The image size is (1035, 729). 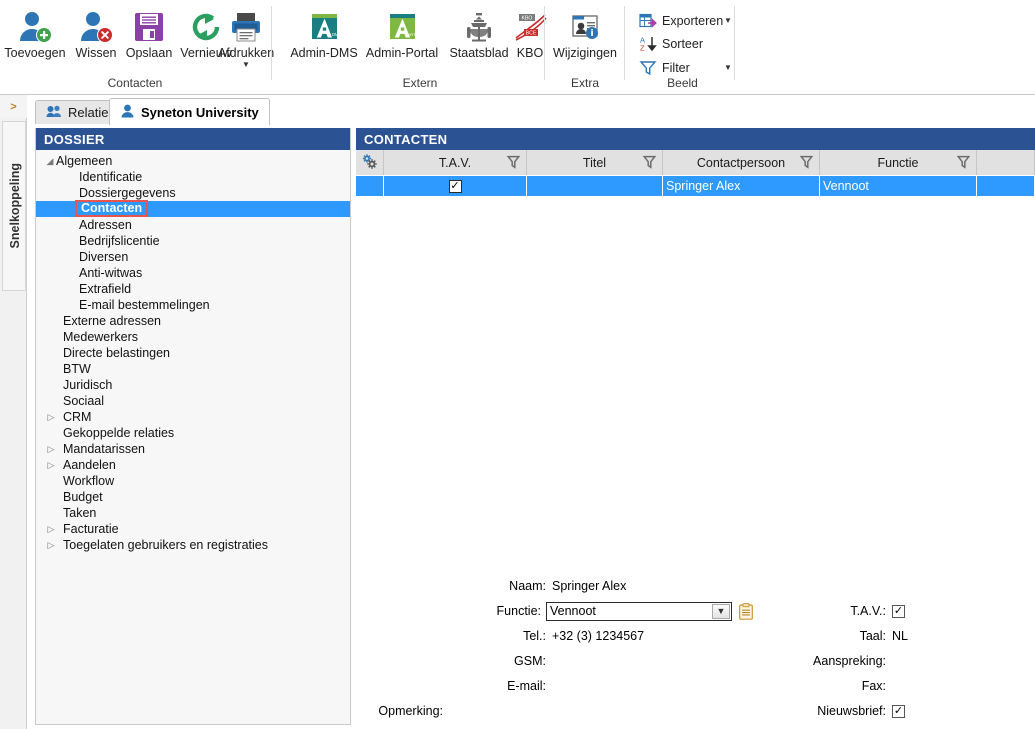 What do you see at coordinates (898, 711) in the screenshot?
I see `nieuwsbrief-checkbox: ✓` at bounding box center [898, 711].